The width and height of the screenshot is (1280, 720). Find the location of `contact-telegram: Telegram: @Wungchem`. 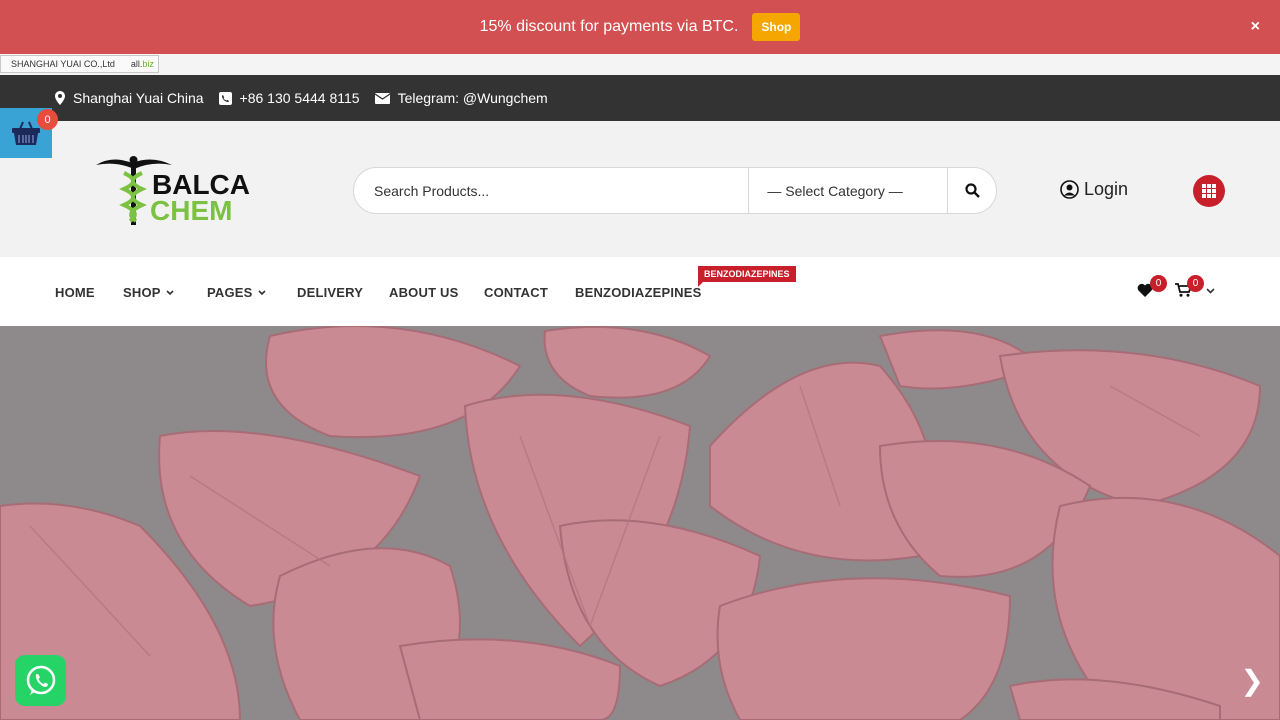

contact-telegram: Telegram: @Wungchem is located at coordinates (461, 98).